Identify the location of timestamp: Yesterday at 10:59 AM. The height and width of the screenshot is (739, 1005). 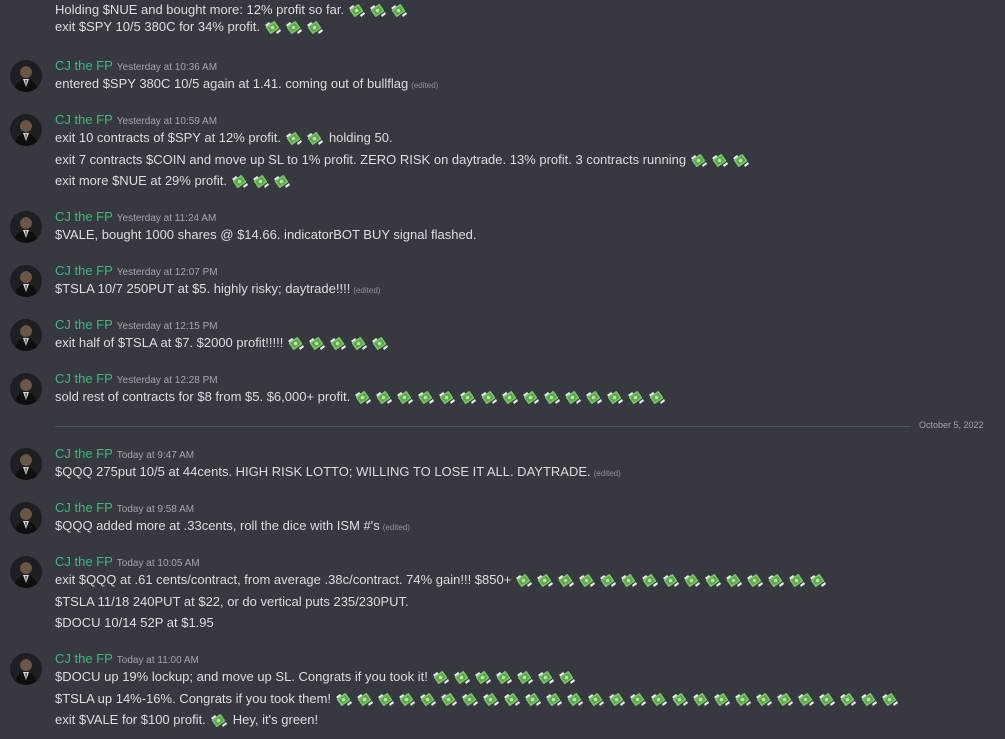
(167, 121).